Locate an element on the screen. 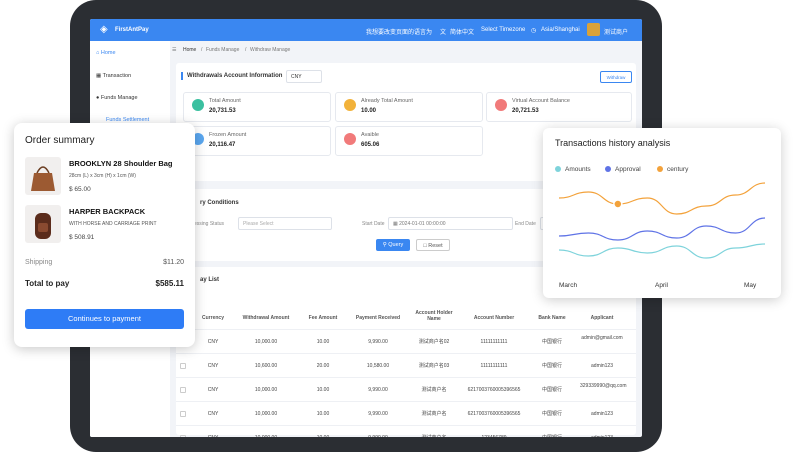  breadcrumb-withdraw: Withdraw Manage is located at coordinates (270, 50).